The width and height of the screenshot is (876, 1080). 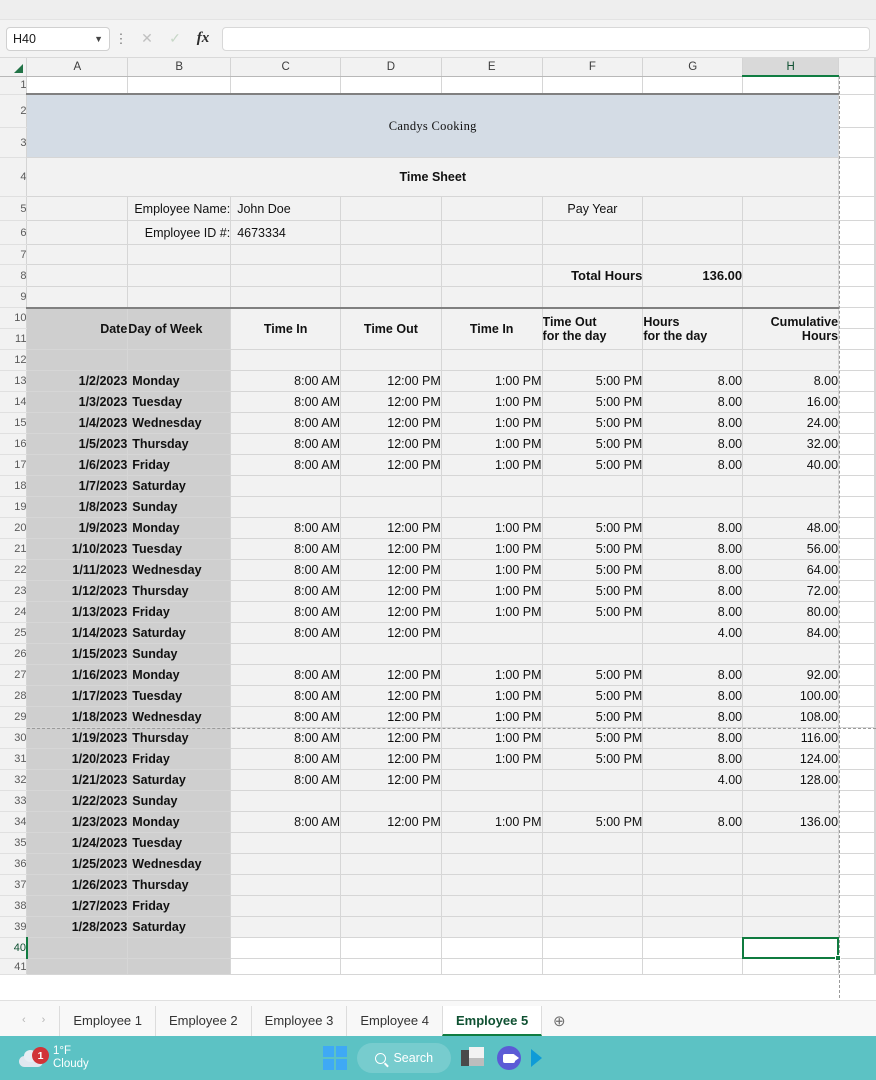 What do you see at coordinates (179, 780) in the screenshot?
I see `cell-day: Saturday` at bounding box center [179, 780].